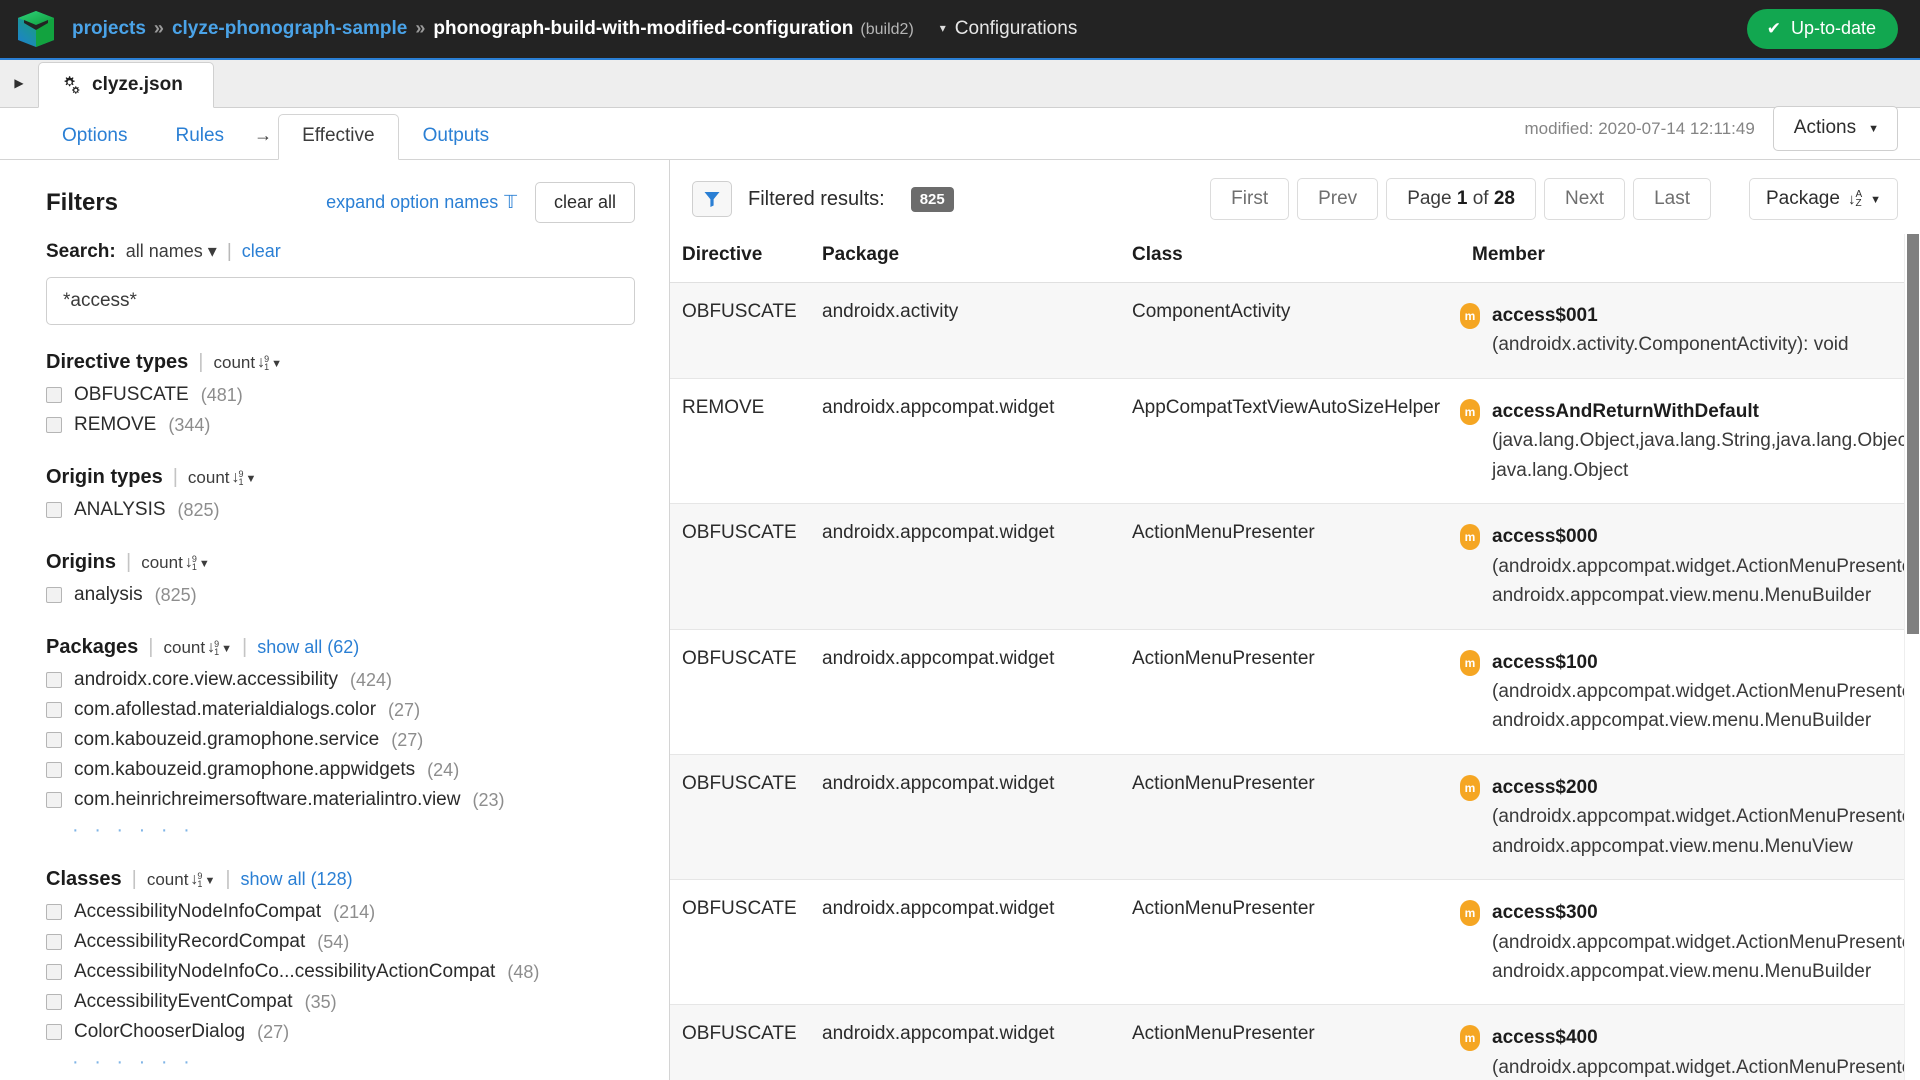 The height and width of the screenshot is (1080, 1920). What do you see at coordinates (1250, 199) in the screenshot?
I see `pager-first-button: First` at bounding box center [1250, 199].